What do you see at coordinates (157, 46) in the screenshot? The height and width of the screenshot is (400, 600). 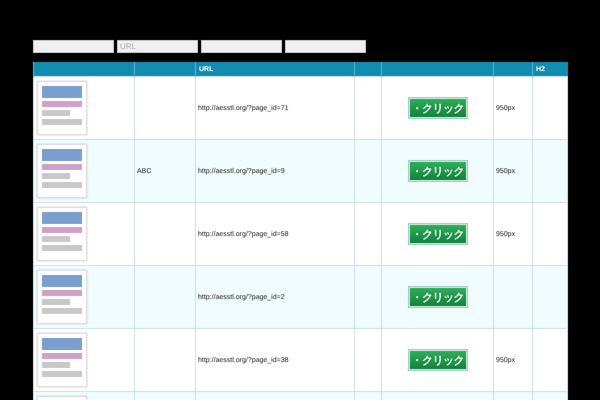 I see `filter-field: URL` at bounding box center [157, 46].